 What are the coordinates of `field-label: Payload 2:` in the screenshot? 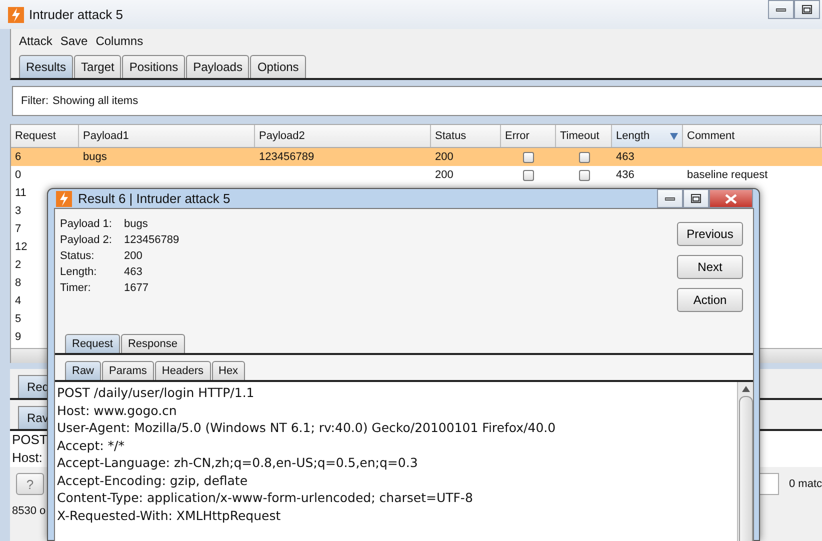 It's located at (86, 241).